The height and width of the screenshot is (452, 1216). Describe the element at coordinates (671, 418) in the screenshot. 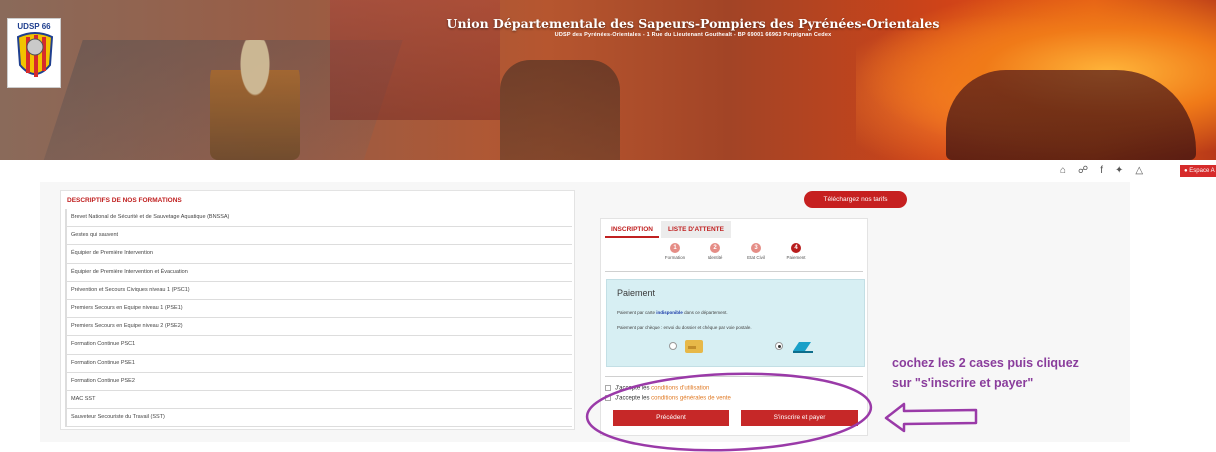

I see `previous-button: Précédent` at that location.